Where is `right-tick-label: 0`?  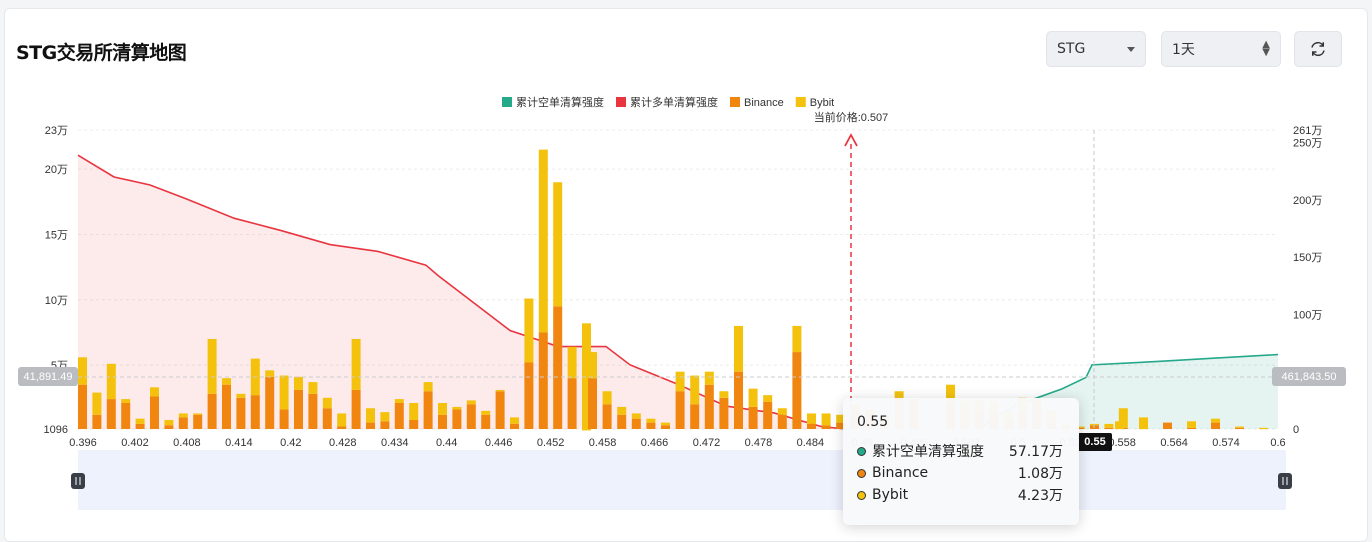
right-tick-label: 0 is located at coordinates (1296, 430).